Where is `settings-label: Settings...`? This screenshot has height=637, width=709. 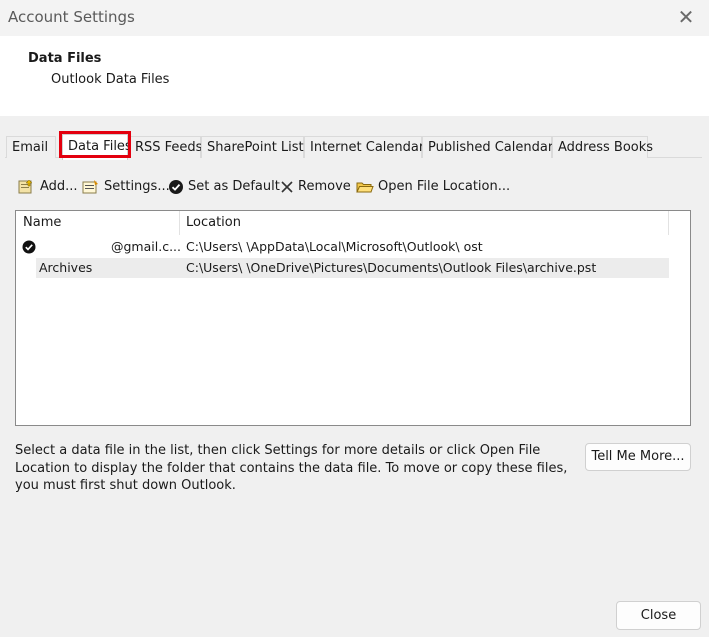 settings-label: Settings... is located at coordinates (137, 186).